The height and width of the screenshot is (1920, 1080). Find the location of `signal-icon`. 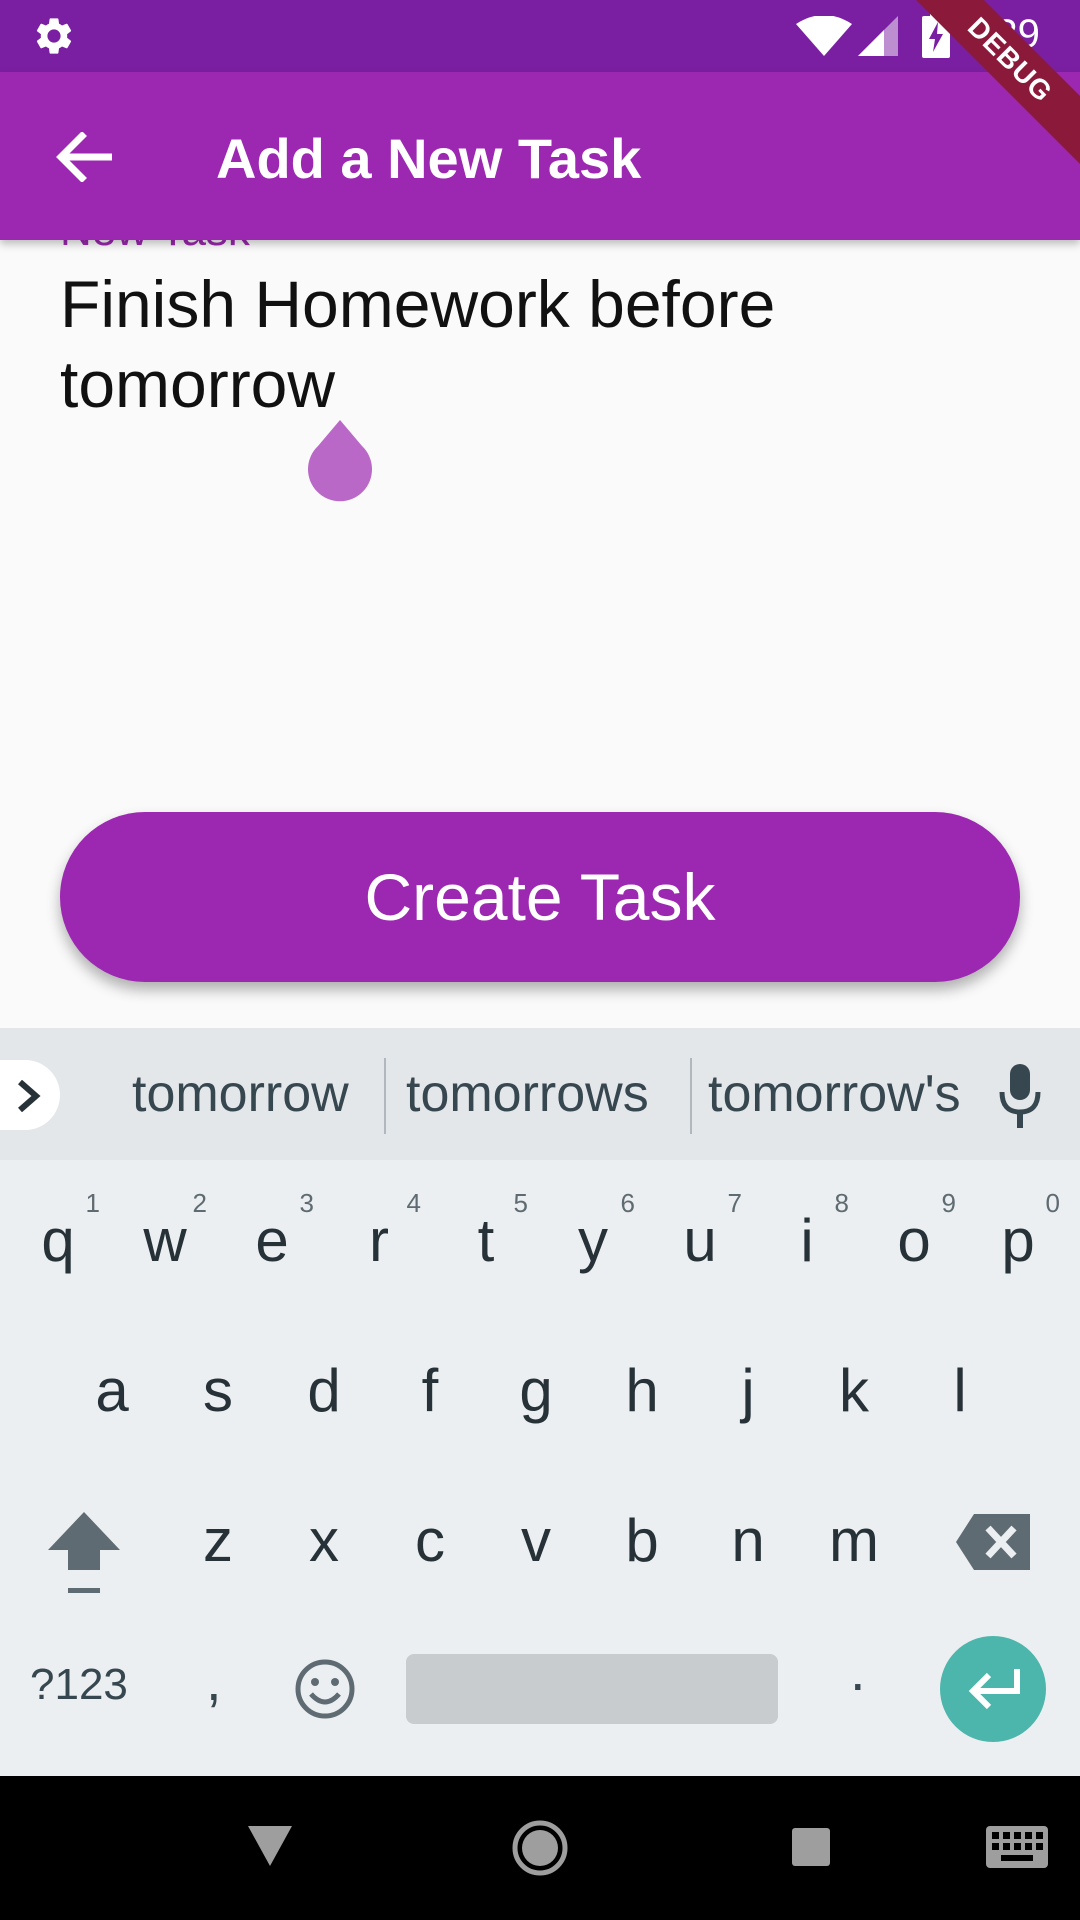

signal-icon is located at coordinates (878, 36).